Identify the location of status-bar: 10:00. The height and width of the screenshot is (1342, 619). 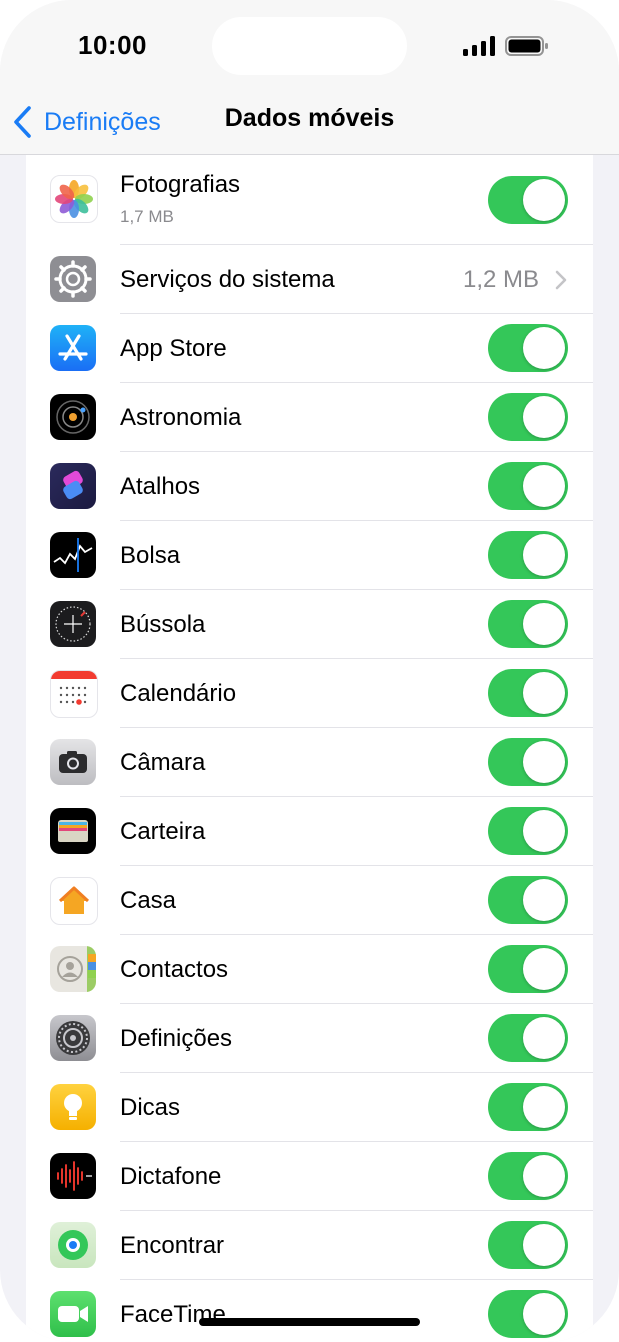
(309, 45).